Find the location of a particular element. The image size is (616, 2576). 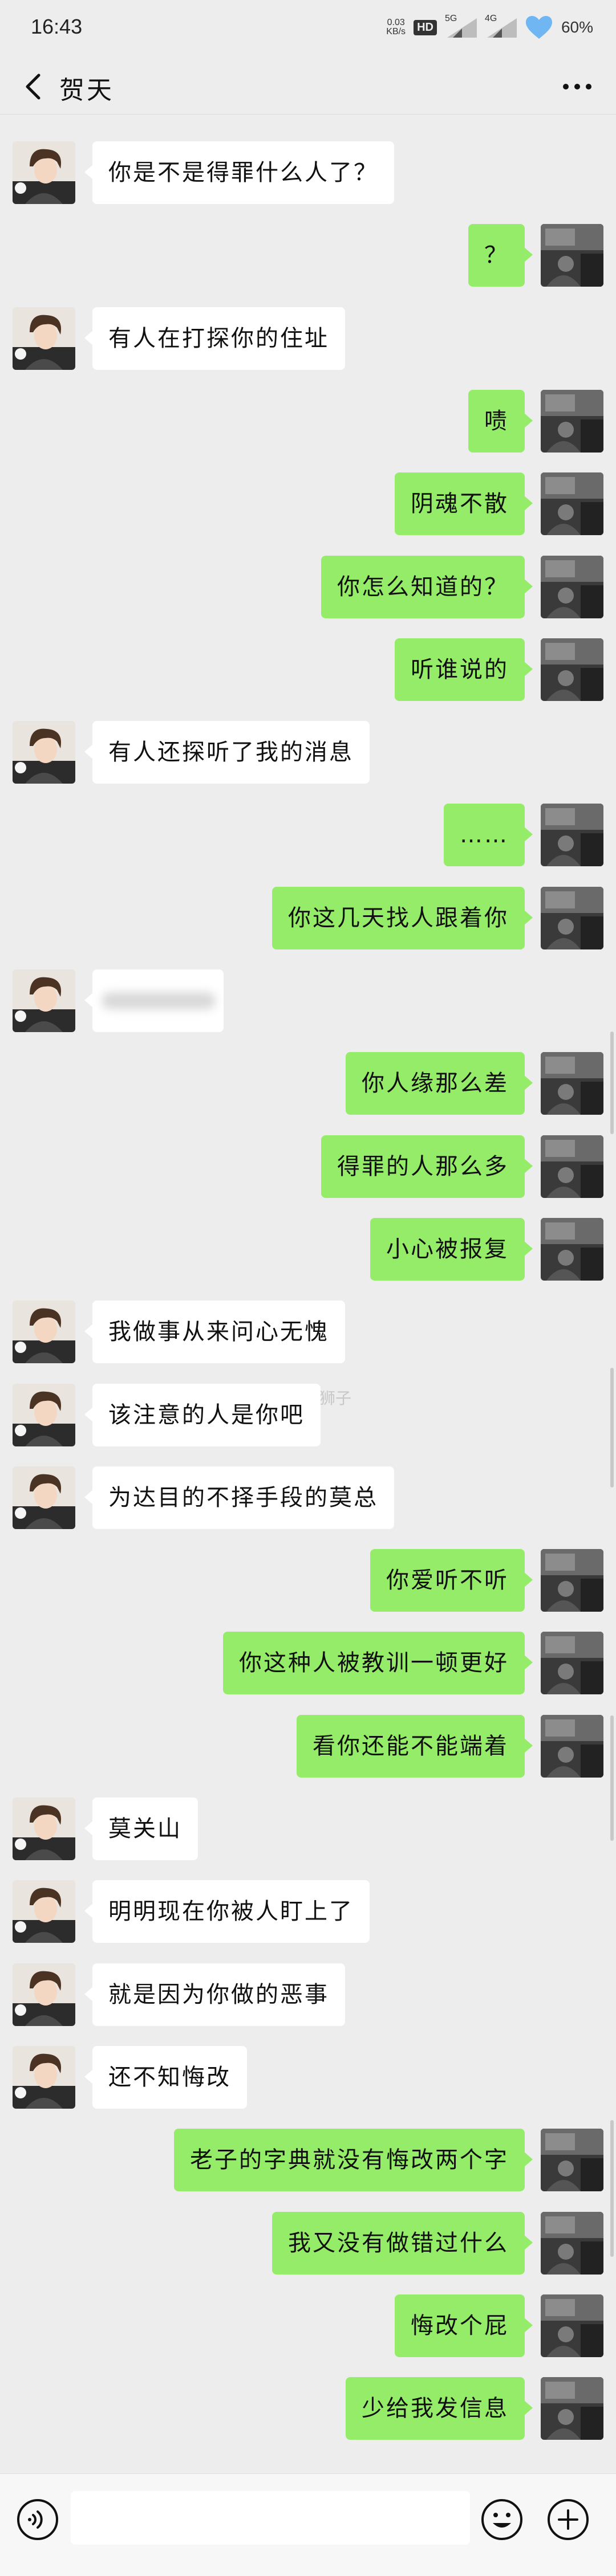

message-text: 悔改个屁 is located at coordinates (460, 2326).